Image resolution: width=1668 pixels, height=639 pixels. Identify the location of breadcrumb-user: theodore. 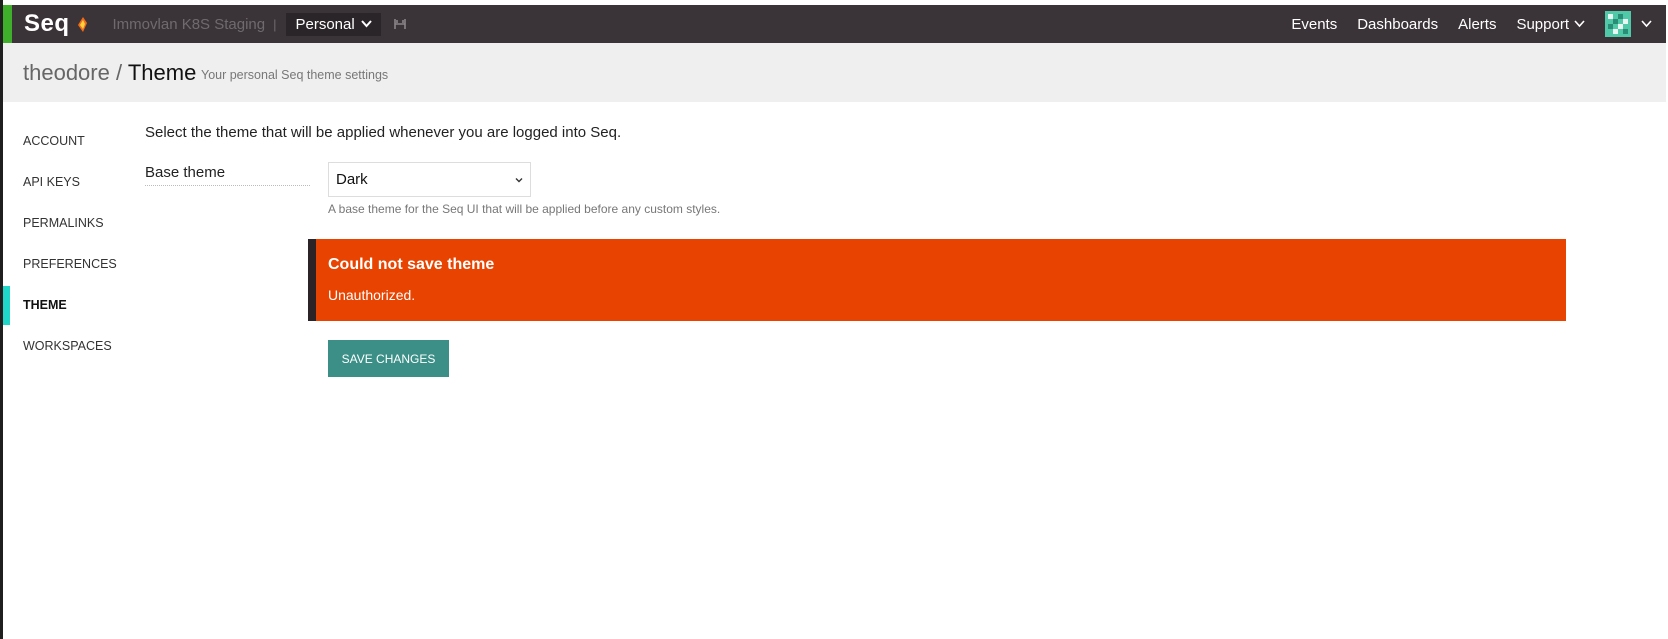
(66, 72).